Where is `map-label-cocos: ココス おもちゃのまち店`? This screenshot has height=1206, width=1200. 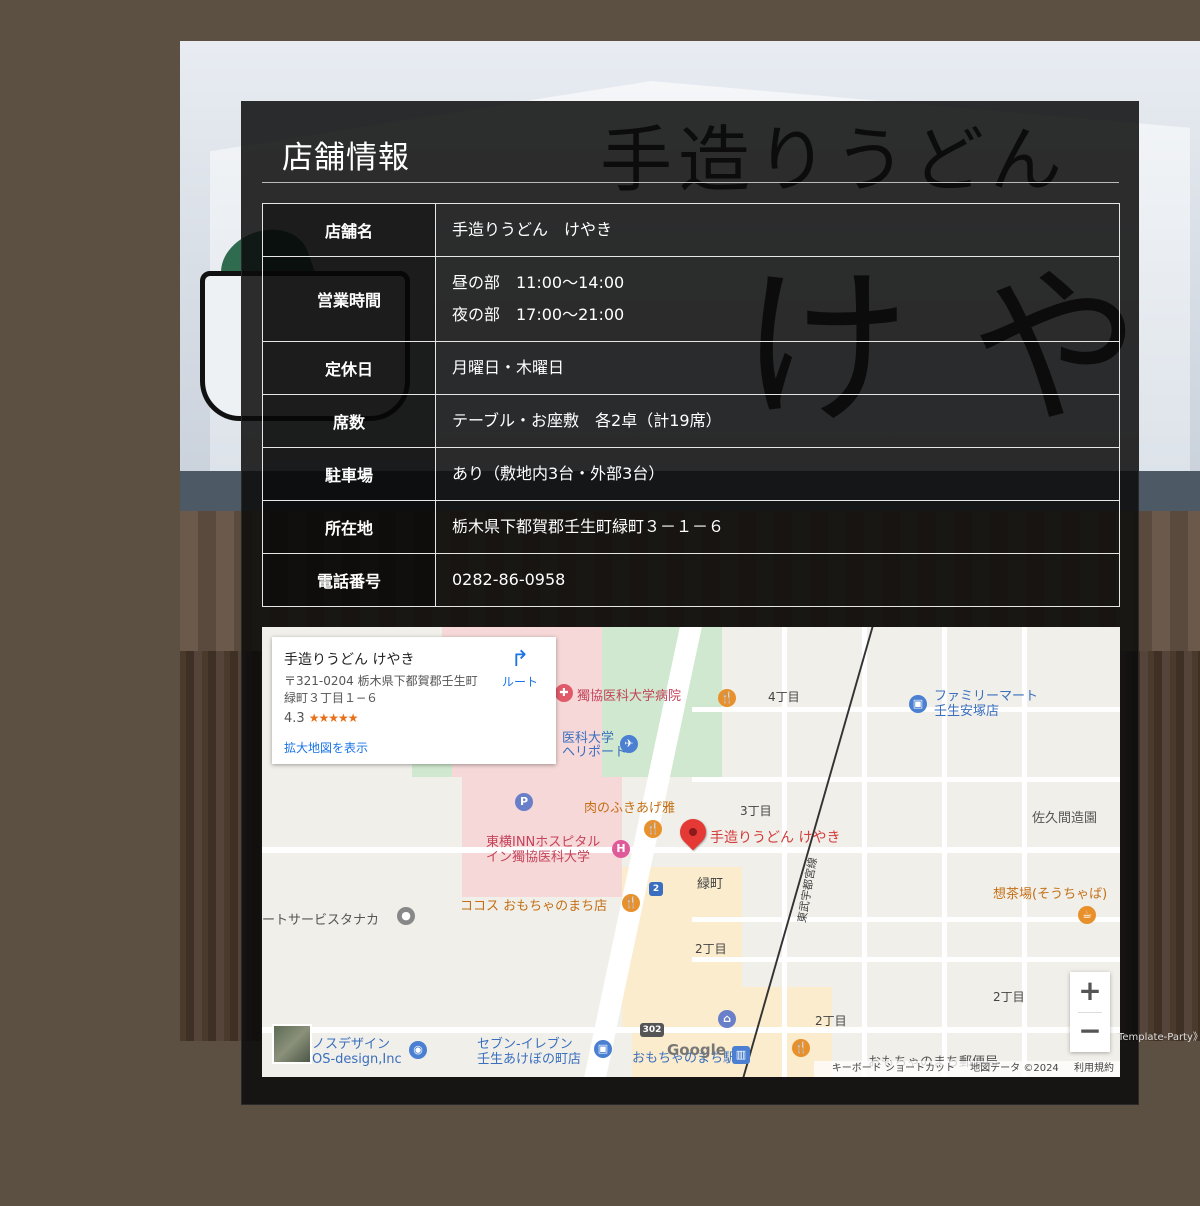 map-label-cocos: ココス おもちゃのまち店 is located at coordinates (534, 906).